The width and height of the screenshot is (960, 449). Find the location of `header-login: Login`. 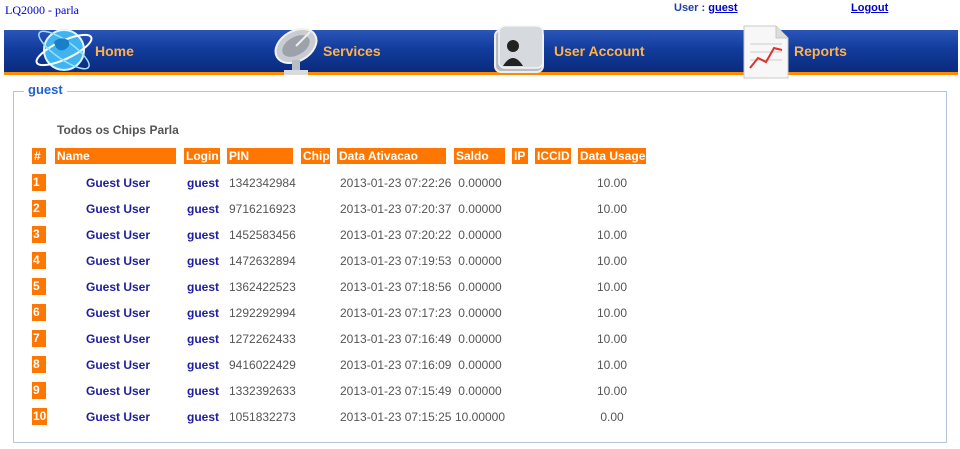

header-login: Login is located at coordinates (202, 156).